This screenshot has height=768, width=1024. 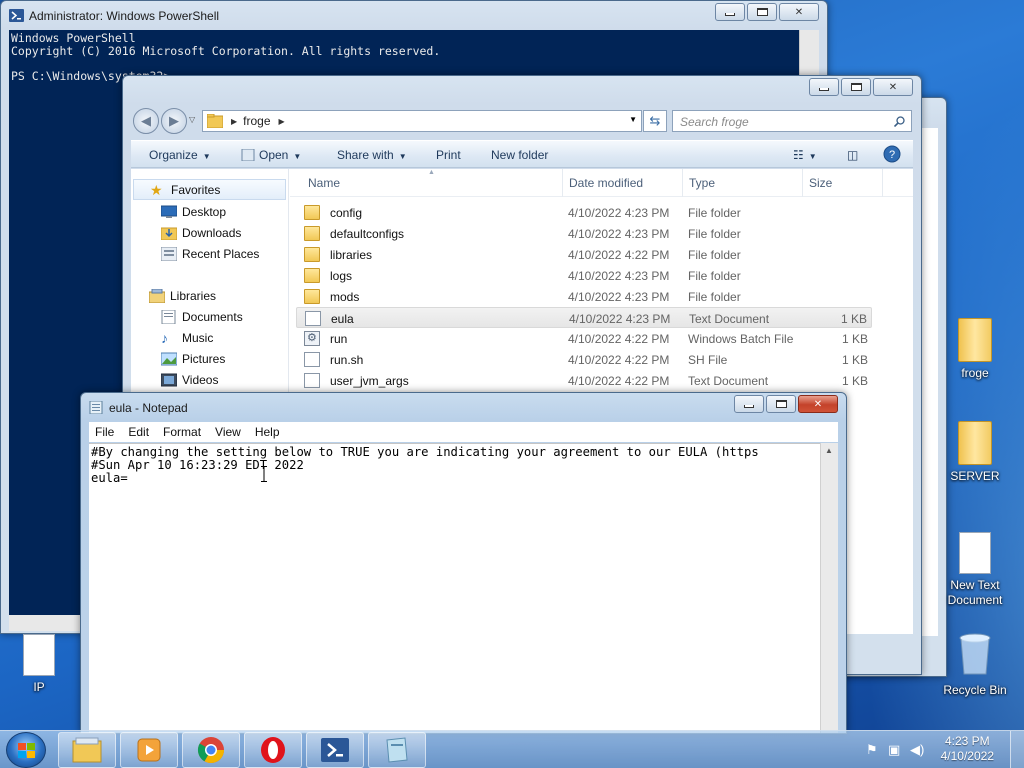 What do you see at coordinates (168, 316) in the screenshot?
I see `documents-icon` at bounding box center [168, 316].